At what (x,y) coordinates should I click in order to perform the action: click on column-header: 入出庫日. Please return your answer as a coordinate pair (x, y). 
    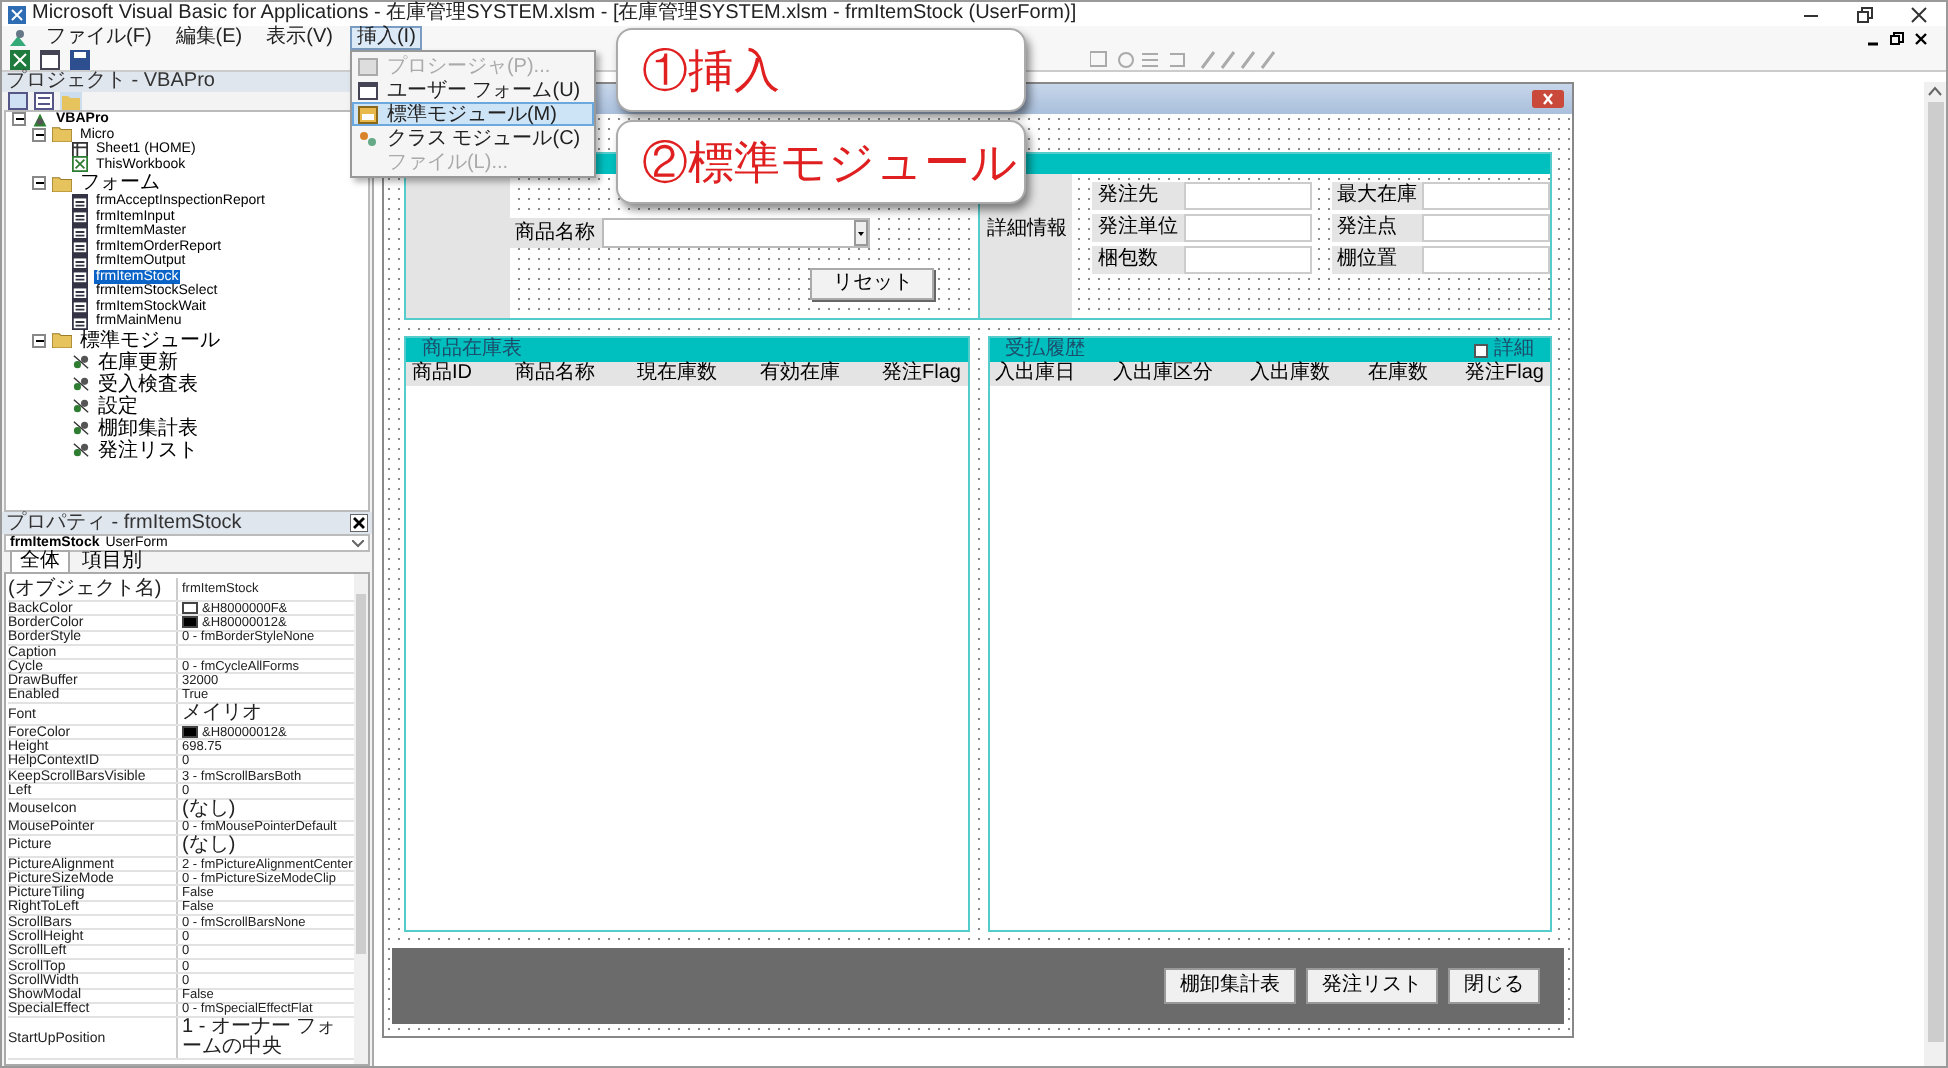
    Looking at the image, I should click on (1035, 374).